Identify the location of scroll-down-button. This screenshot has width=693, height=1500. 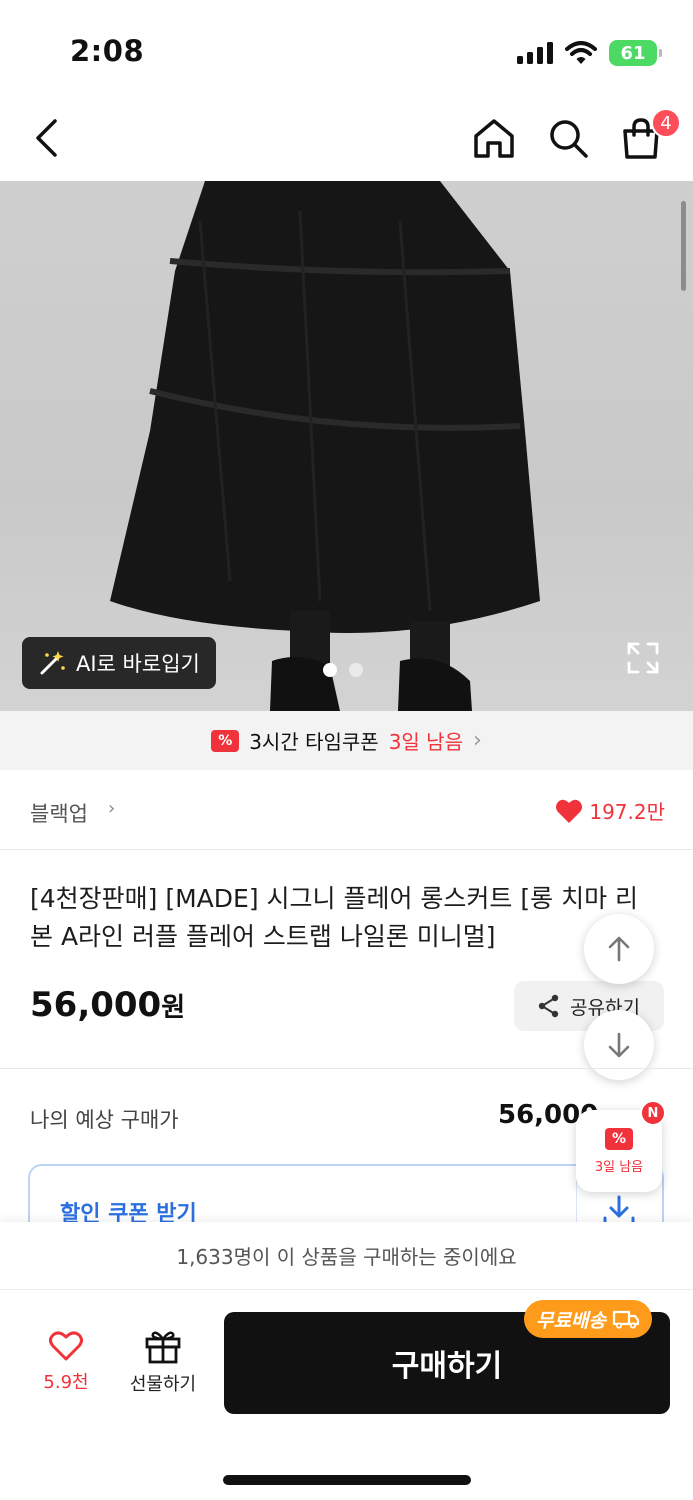
(619, 1045).